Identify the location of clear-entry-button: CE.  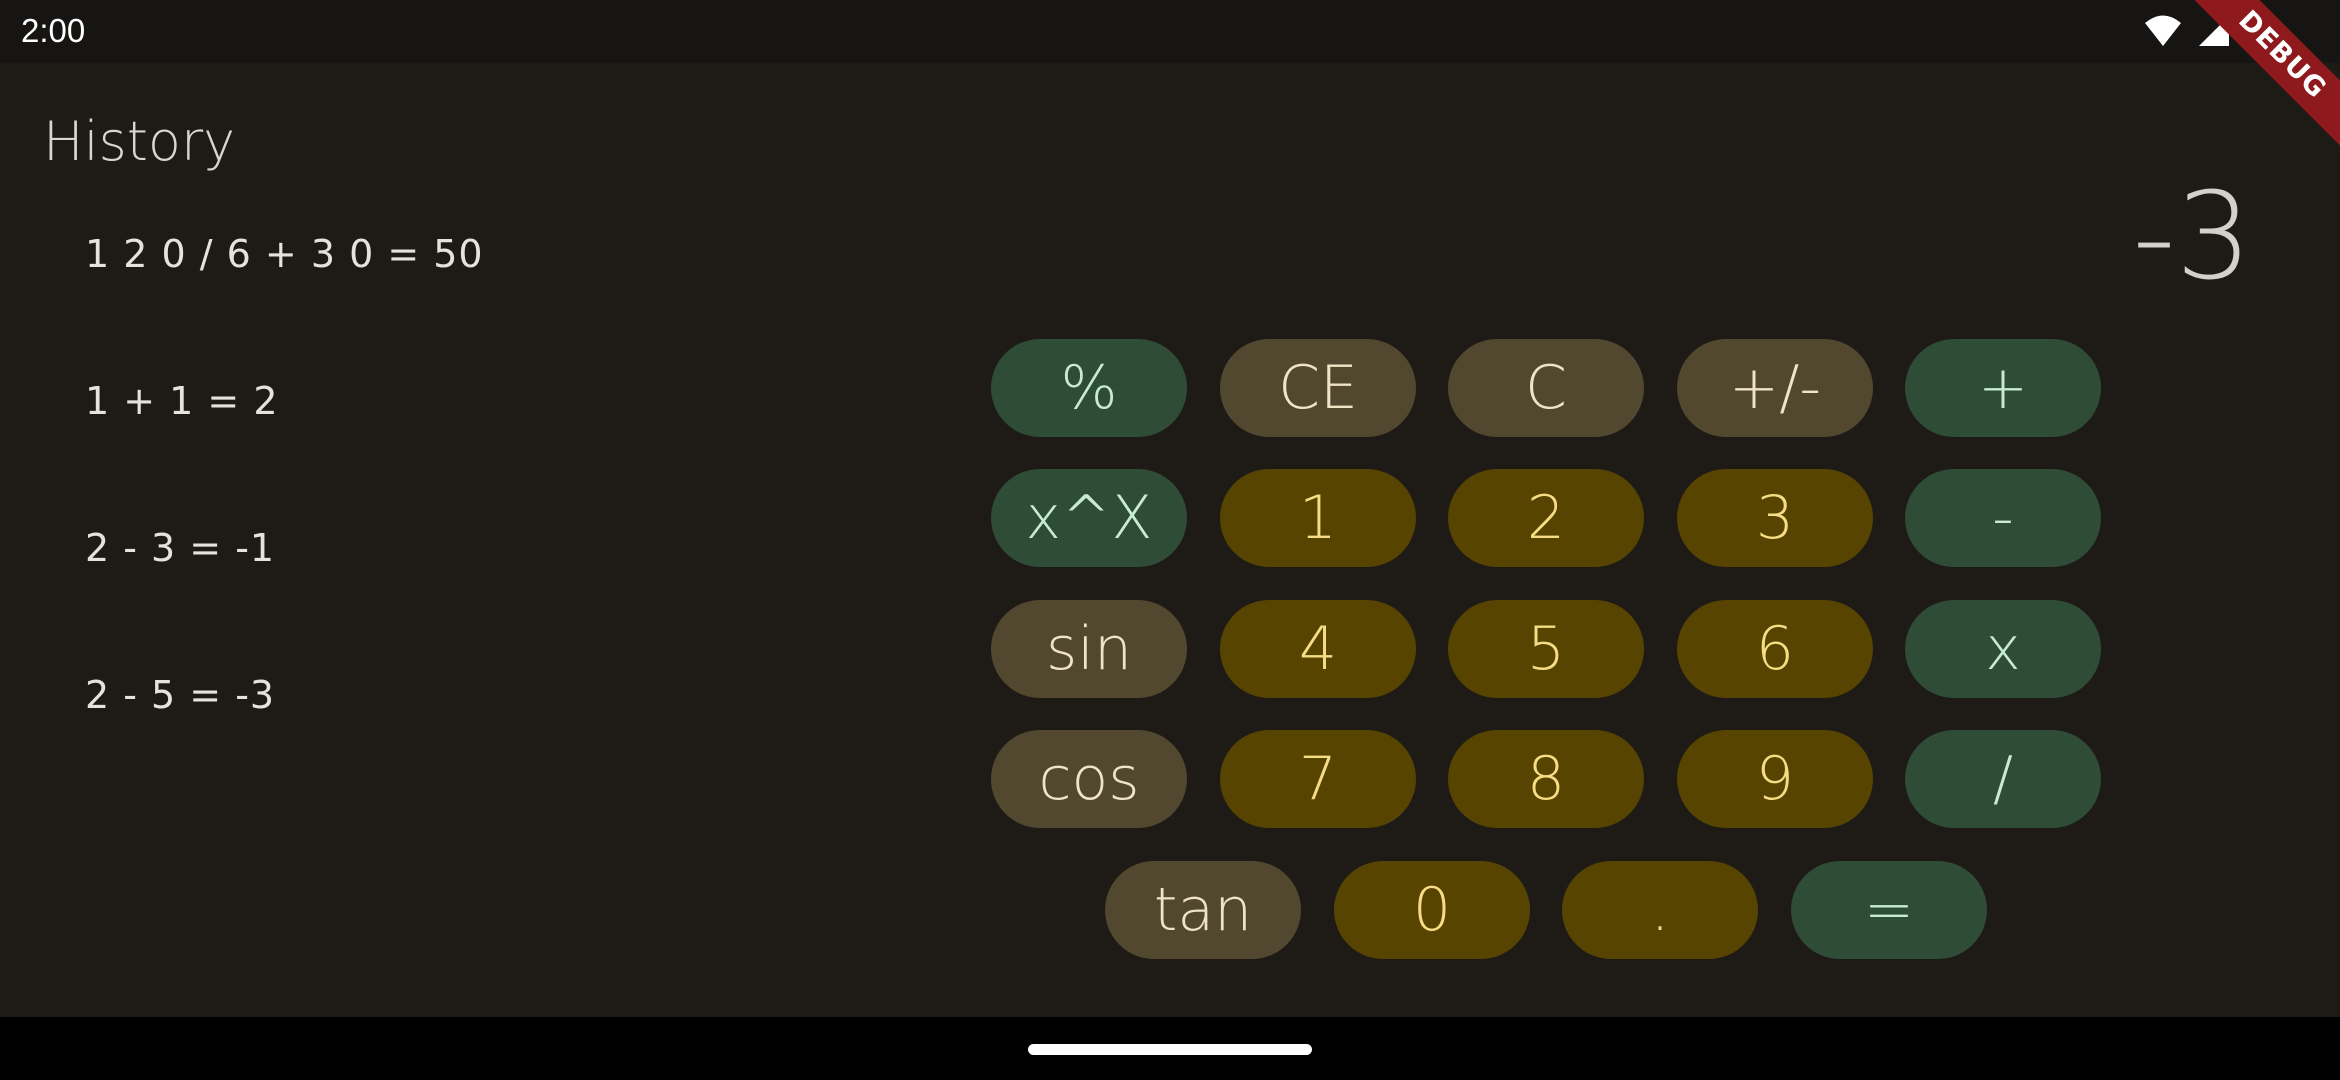
(1318, 388).